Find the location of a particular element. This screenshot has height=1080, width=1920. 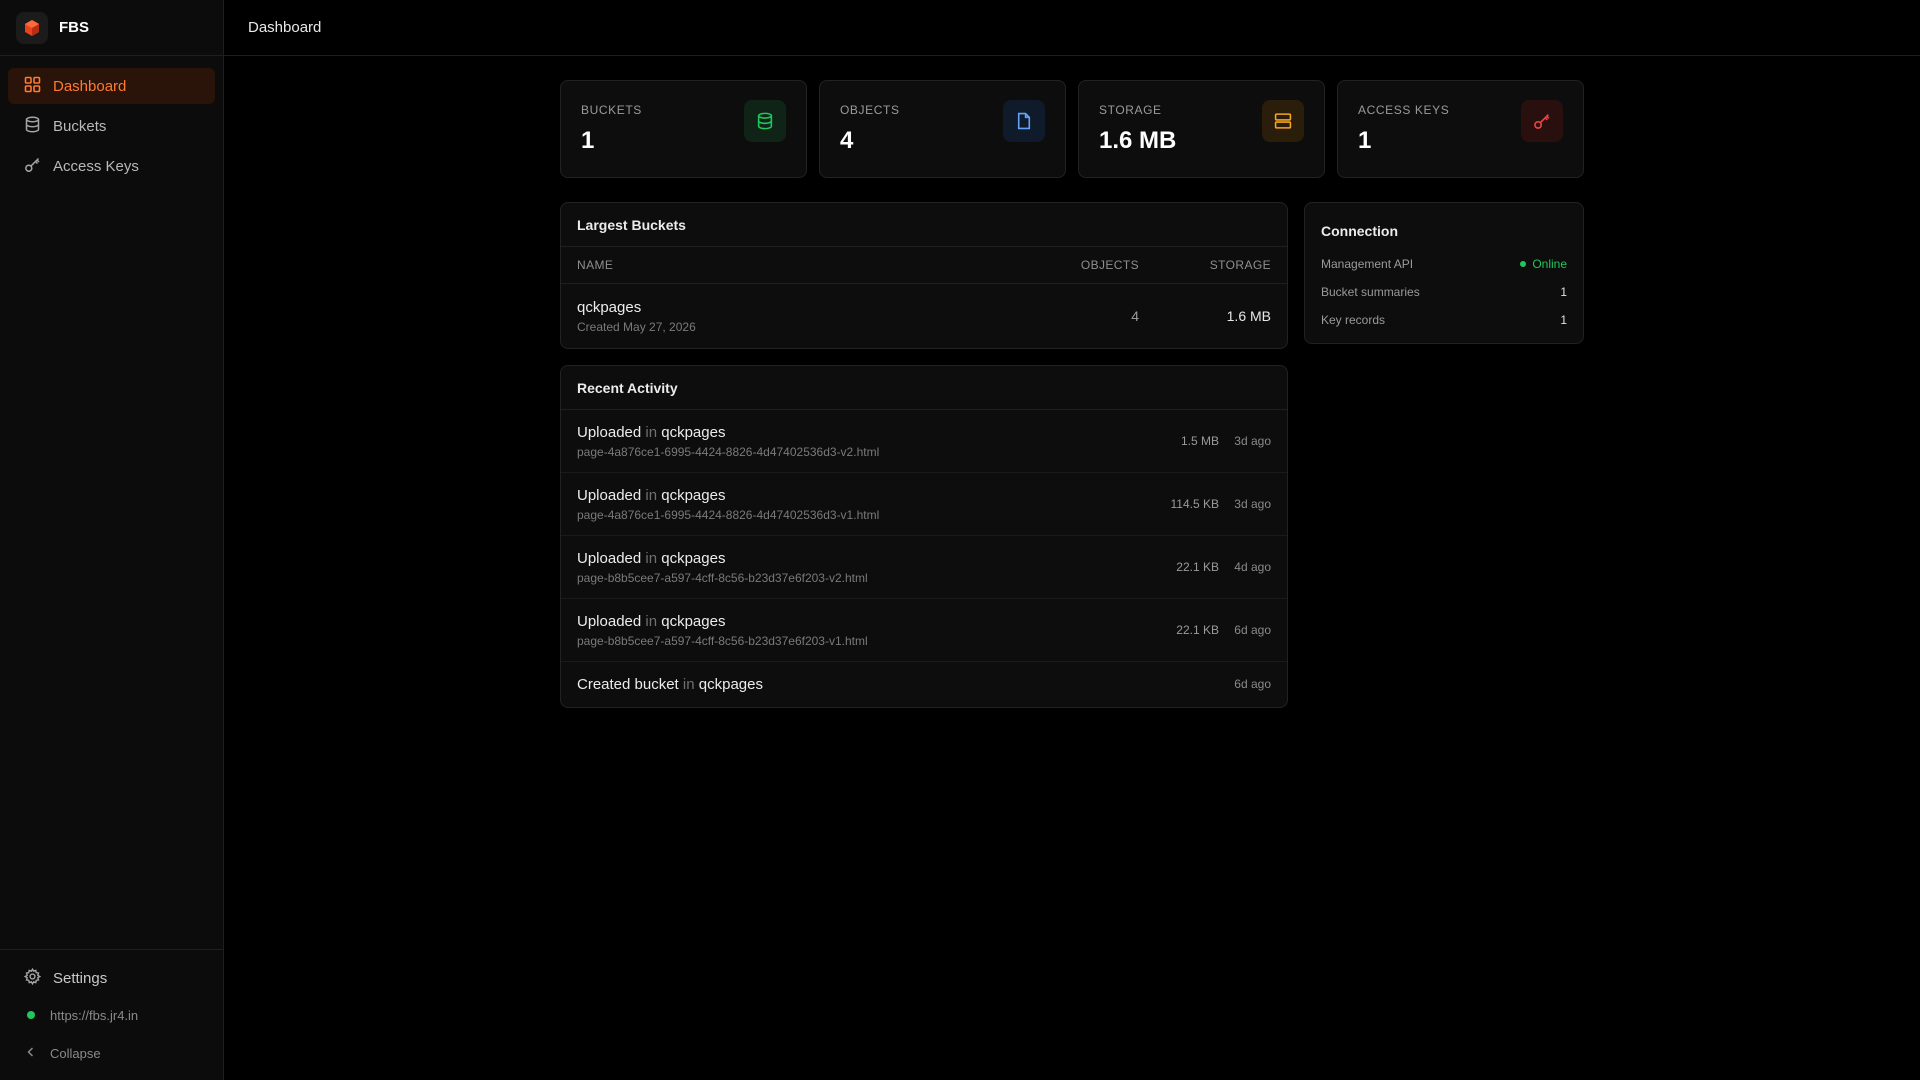

activity-size: 114.5 KB is located at coordinates (1194, 504).